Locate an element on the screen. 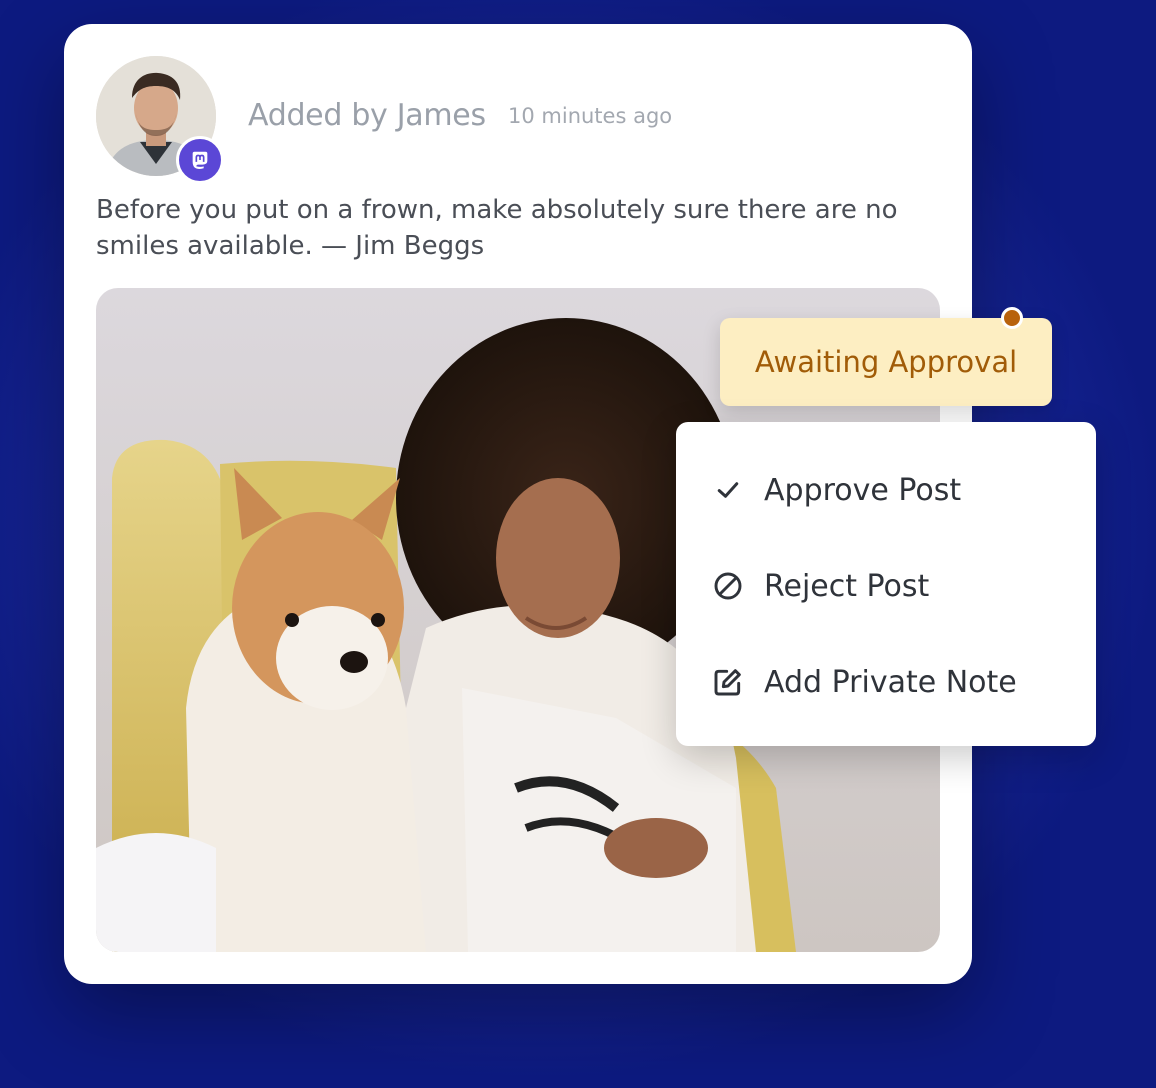  edit-note-icon is located at coordinates (728, 682).